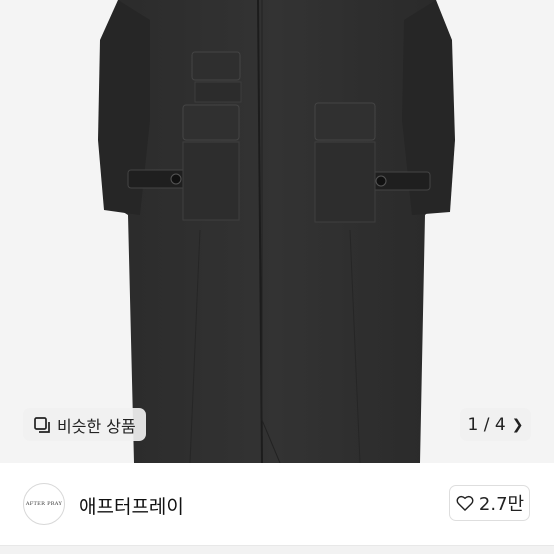 Image resolution: width=554 pixels, height=554 pixels. I want to click on seller-name: 애프터프레이, so click(131, 505).